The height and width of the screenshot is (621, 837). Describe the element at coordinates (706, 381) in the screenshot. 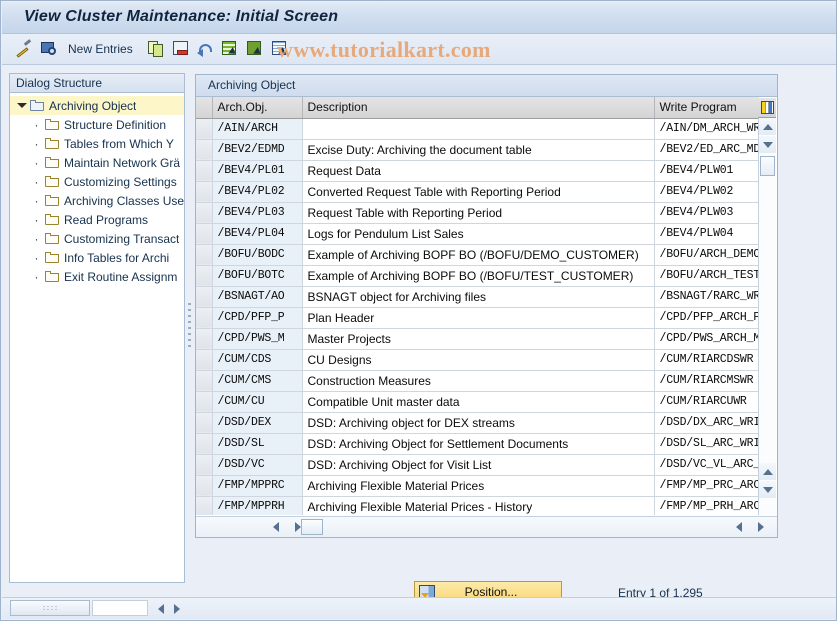

I see `cell-write-program: /CUM/RIARCMSWR` at that location.